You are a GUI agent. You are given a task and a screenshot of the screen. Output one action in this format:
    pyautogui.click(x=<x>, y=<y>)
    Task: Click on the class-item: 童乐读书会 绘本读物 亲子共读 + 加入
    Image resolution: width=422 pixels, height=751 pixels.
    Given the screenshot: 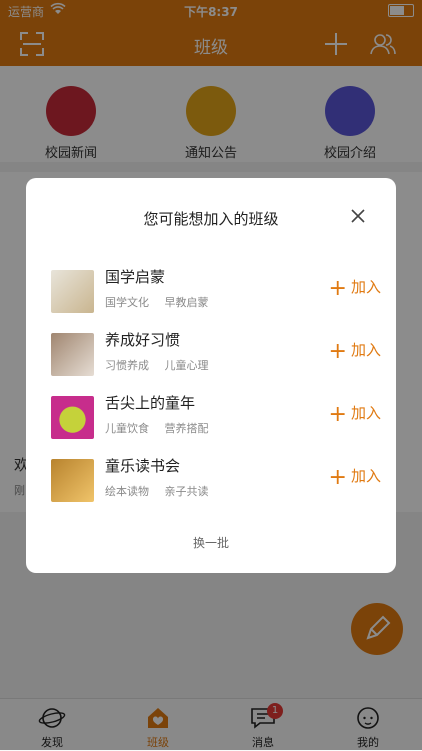 What is the action you would take?
    pyautogui.click(x=216, y=480)
    